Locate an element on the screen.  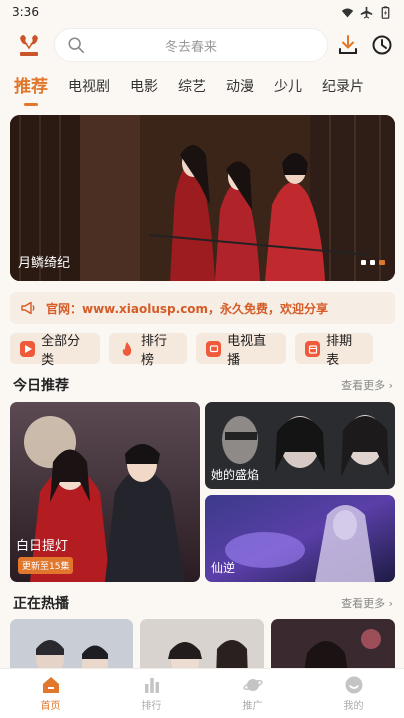
search-icon is located at coordinates (76, 45).